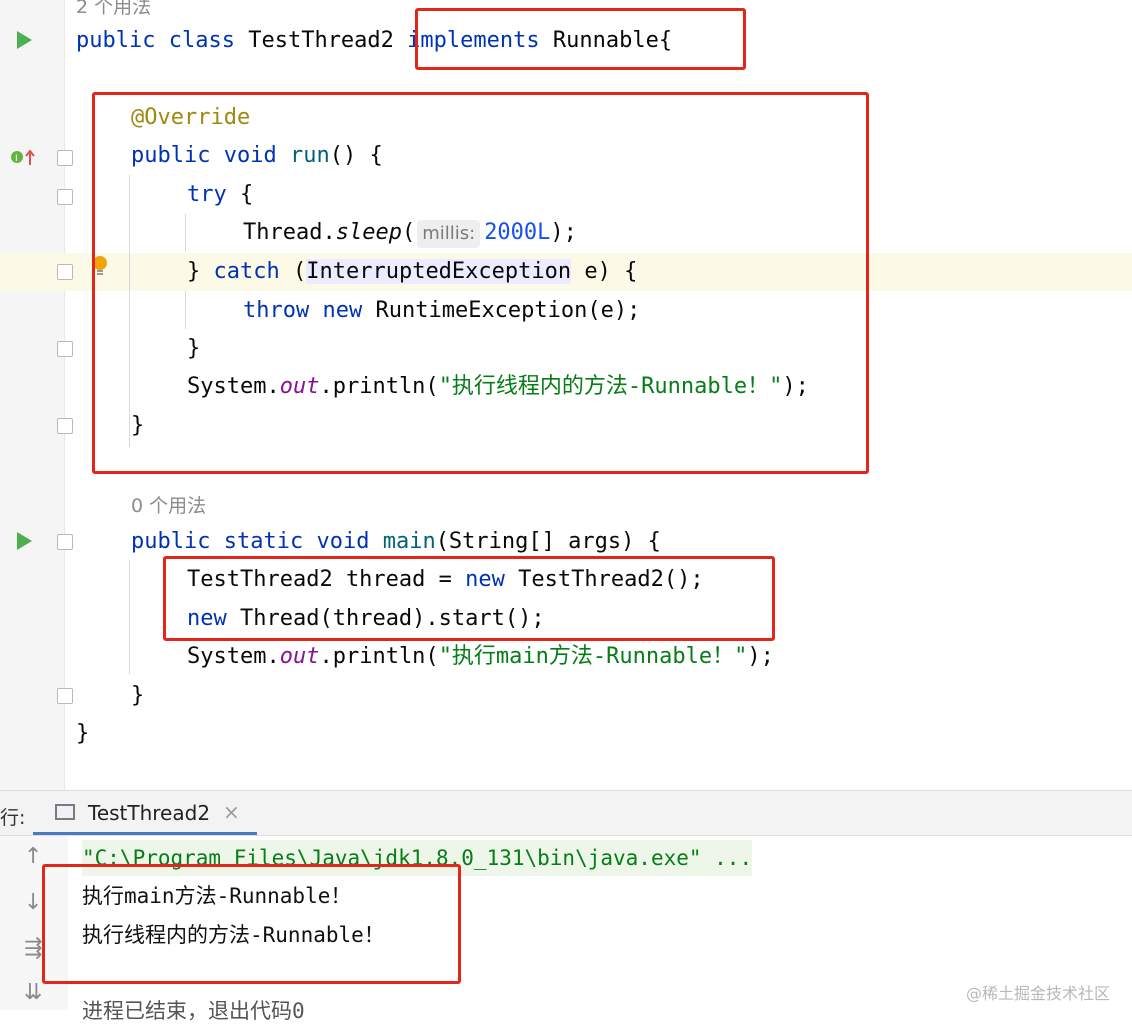 The image size is (1132, 1029). Describe the element at coordinates (33, 902) in the screenshot. I see `arrow-down-icon: ↓` at that location.